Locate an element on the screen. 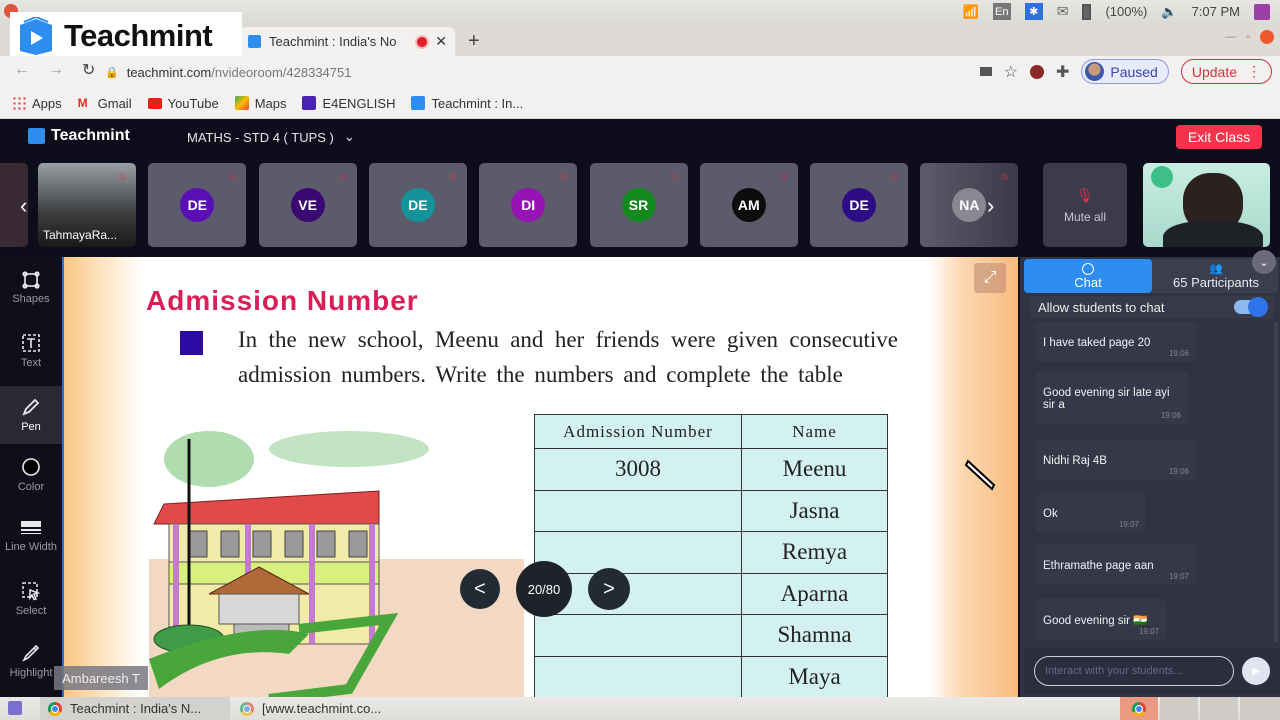  camera-icon is located at coordinates (985, 71).